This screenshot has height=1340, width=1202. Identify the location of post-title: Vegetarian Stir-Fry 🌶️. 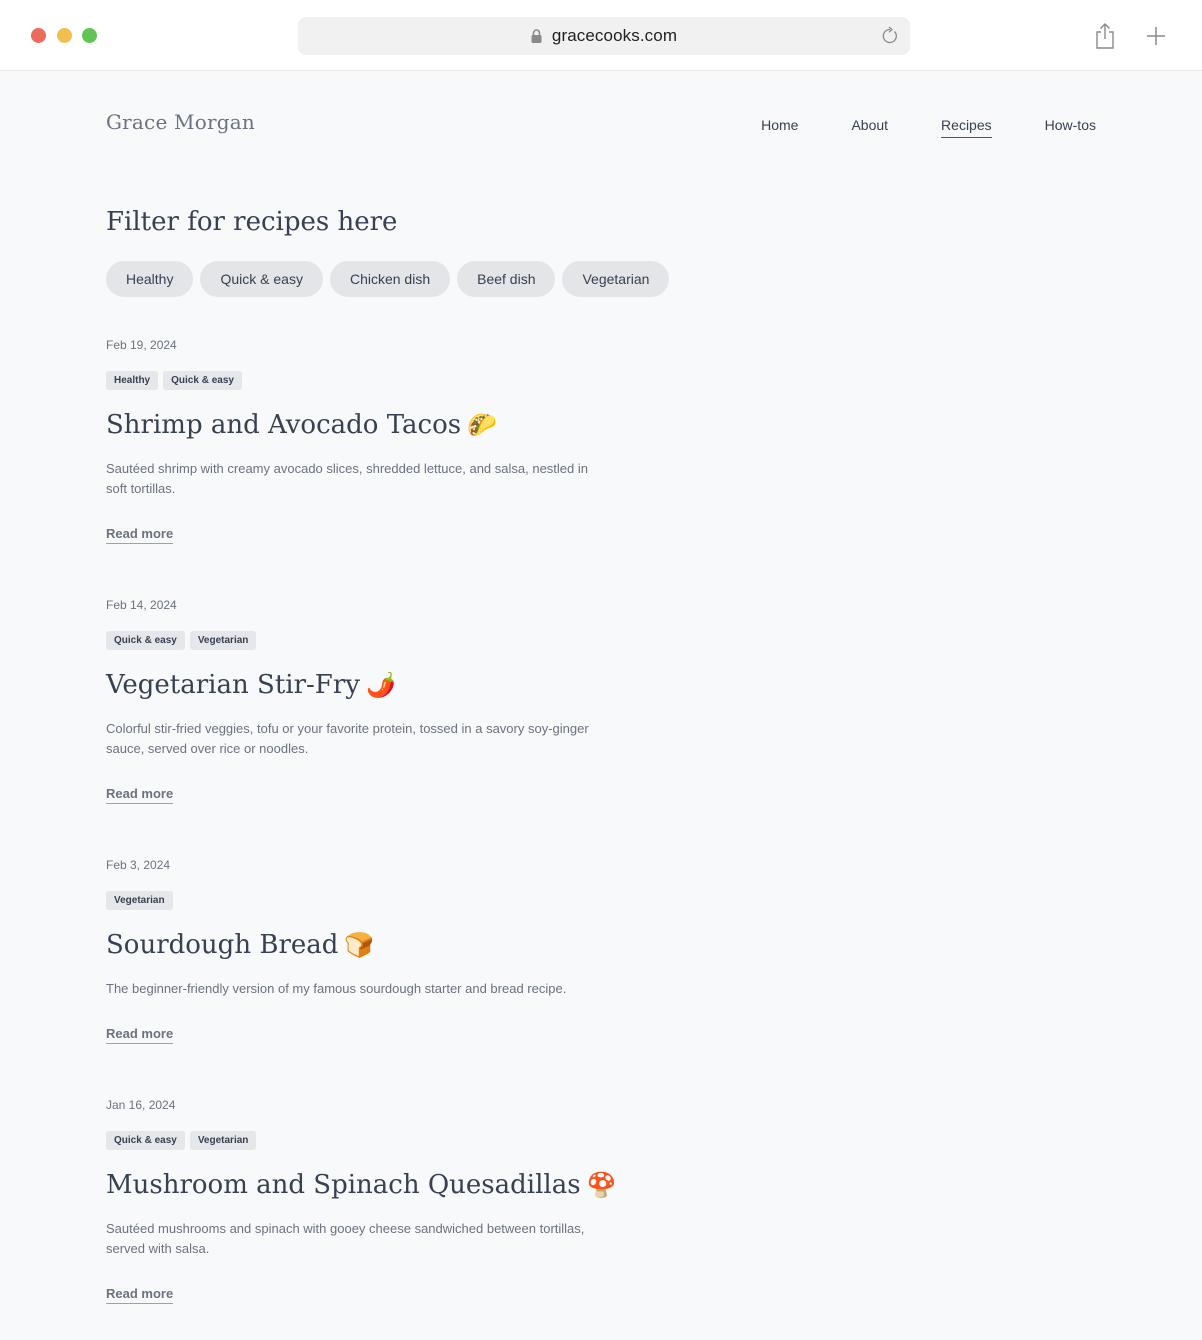
(366, 685).